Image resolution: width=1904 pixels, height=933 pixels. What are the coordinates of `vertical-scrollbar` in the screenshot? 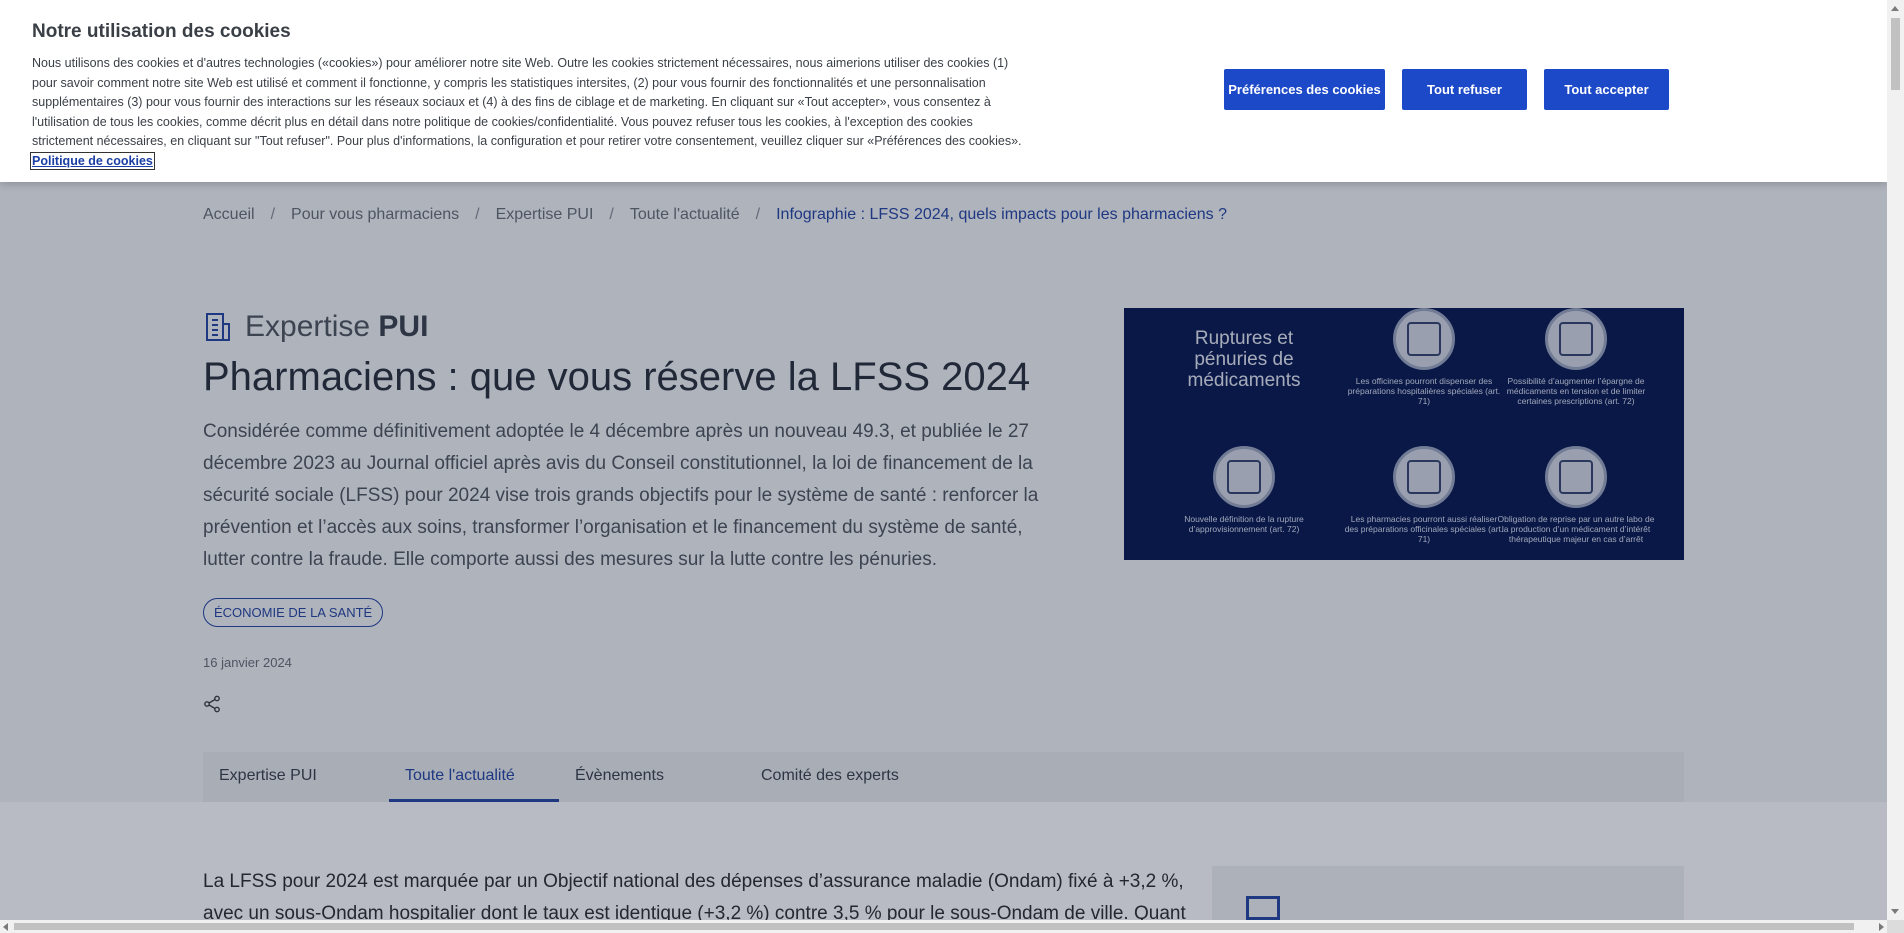 It's located at (1895, 460).